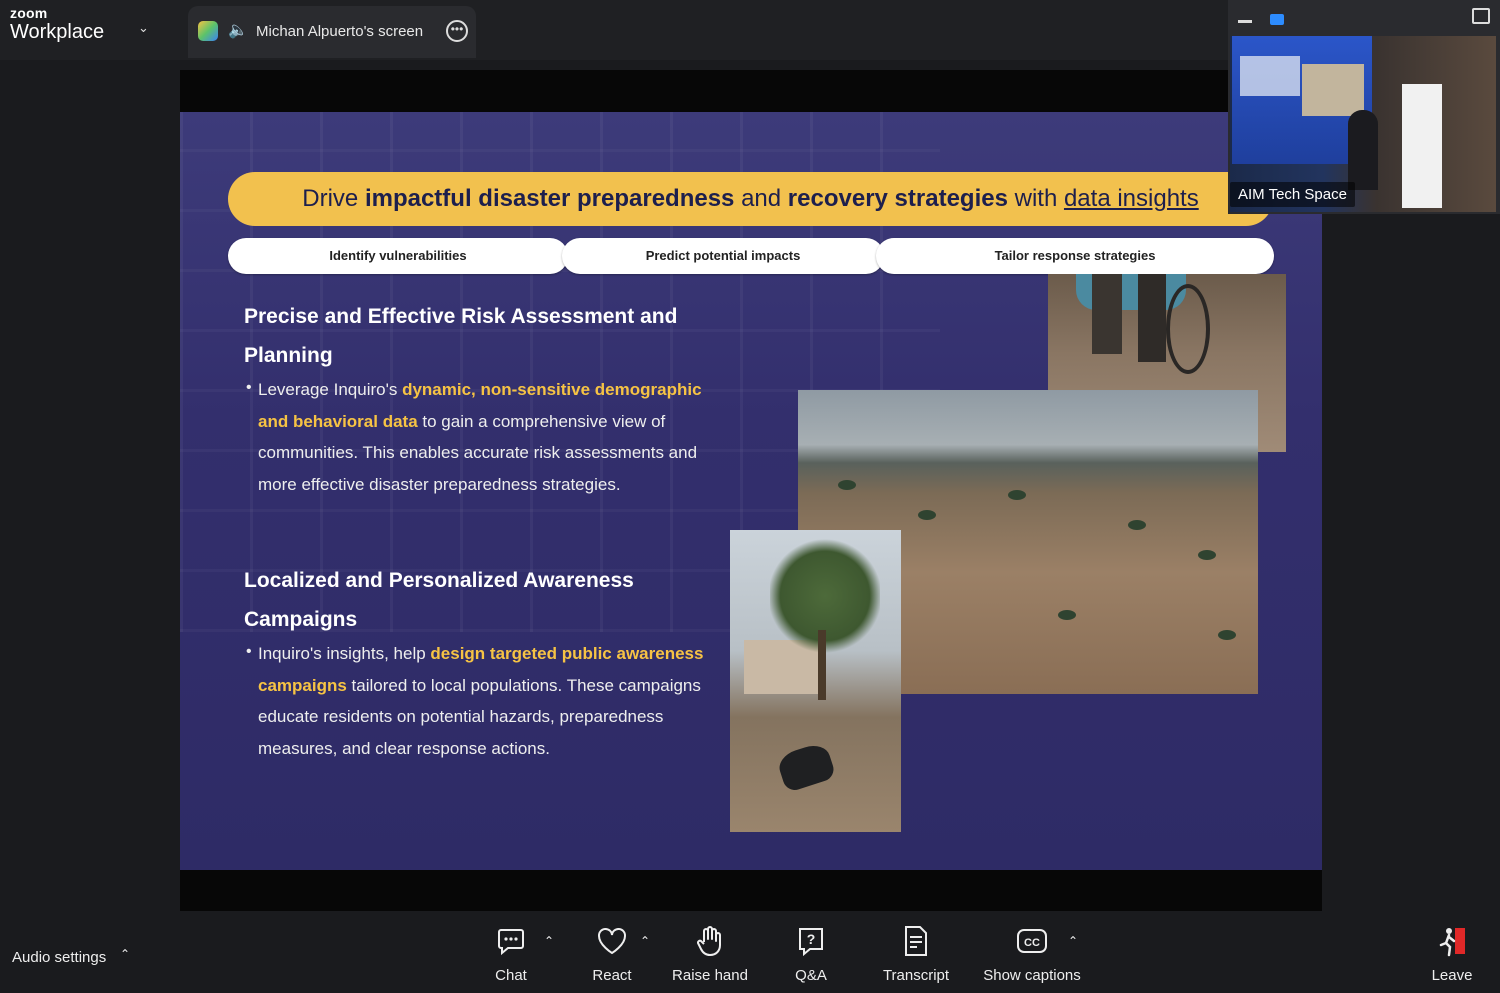  Describe the element at coordinates (1452, 975) in the screenshot. I see `leave-label: Leave` at that location.